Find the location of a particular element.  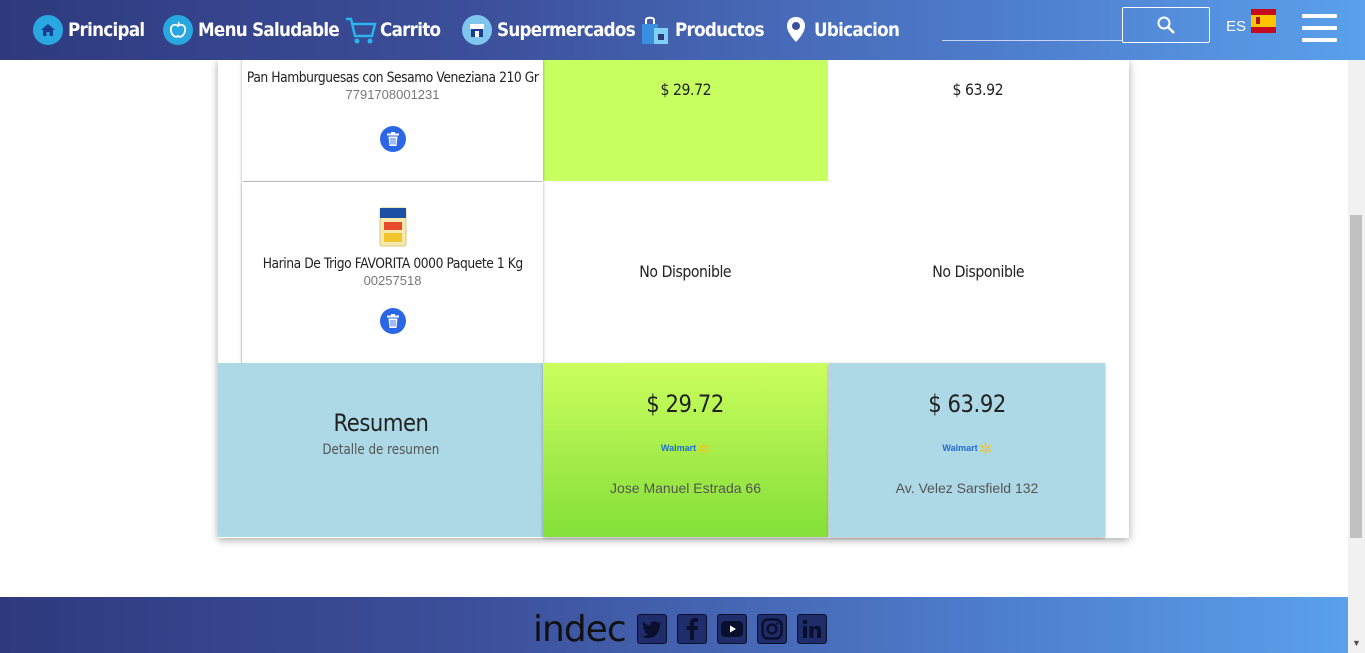

instagram-icon is located at coordinates (772, 629).